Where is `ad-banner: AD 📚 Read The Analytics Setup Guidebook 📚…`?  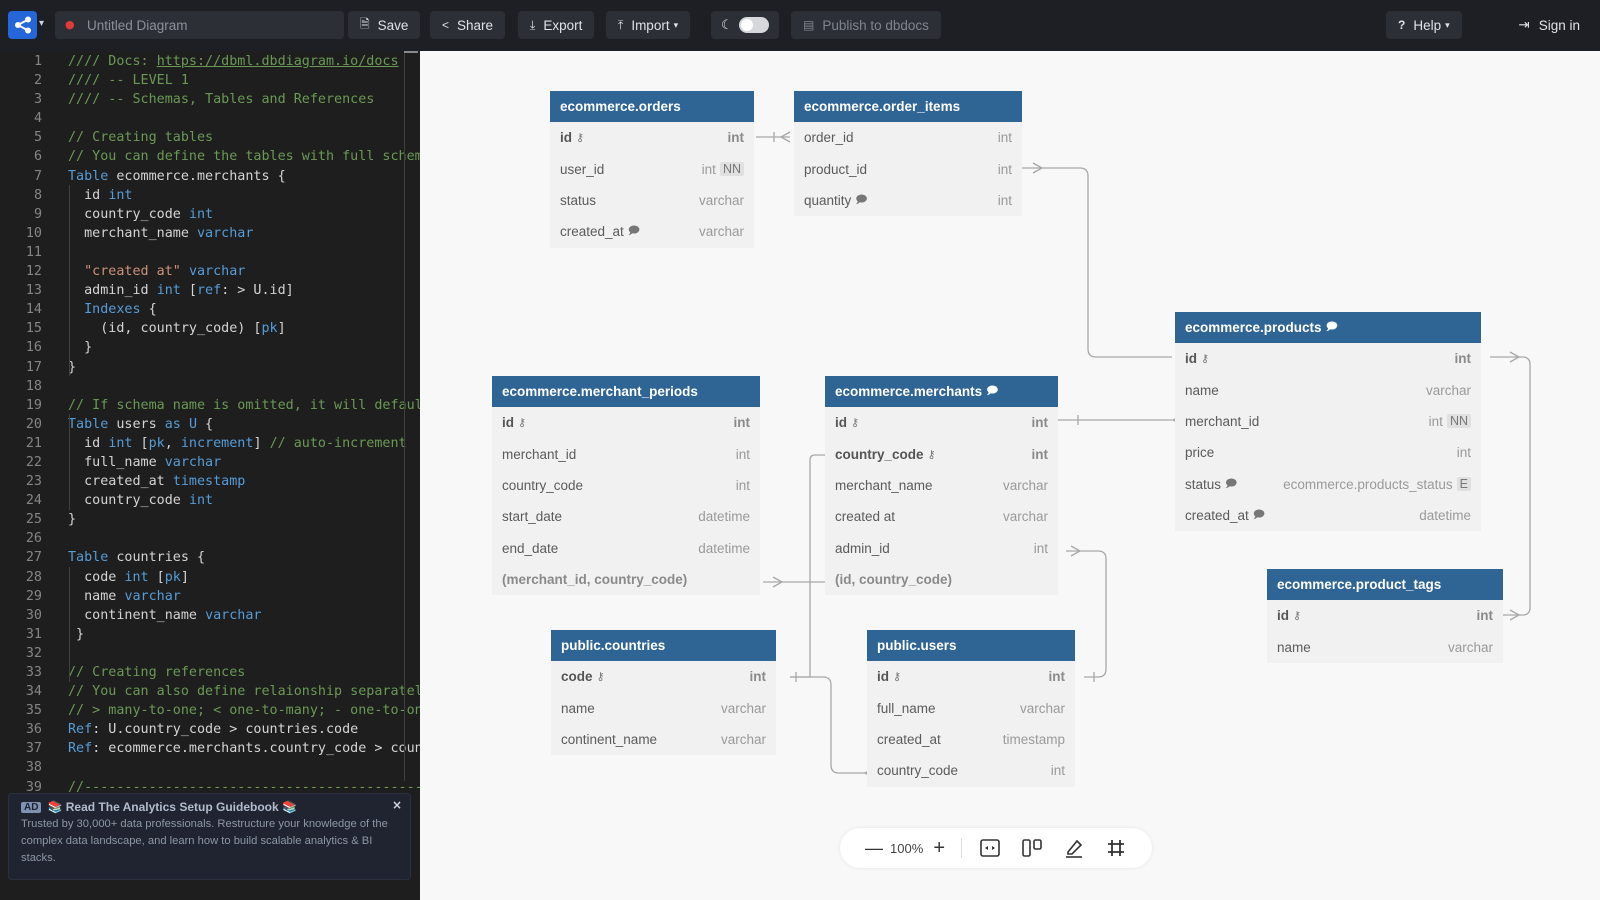 ad-banner: AD 📚 Read The Analytics Setup Guidebook 📚… is located at coordinates (209, 836).